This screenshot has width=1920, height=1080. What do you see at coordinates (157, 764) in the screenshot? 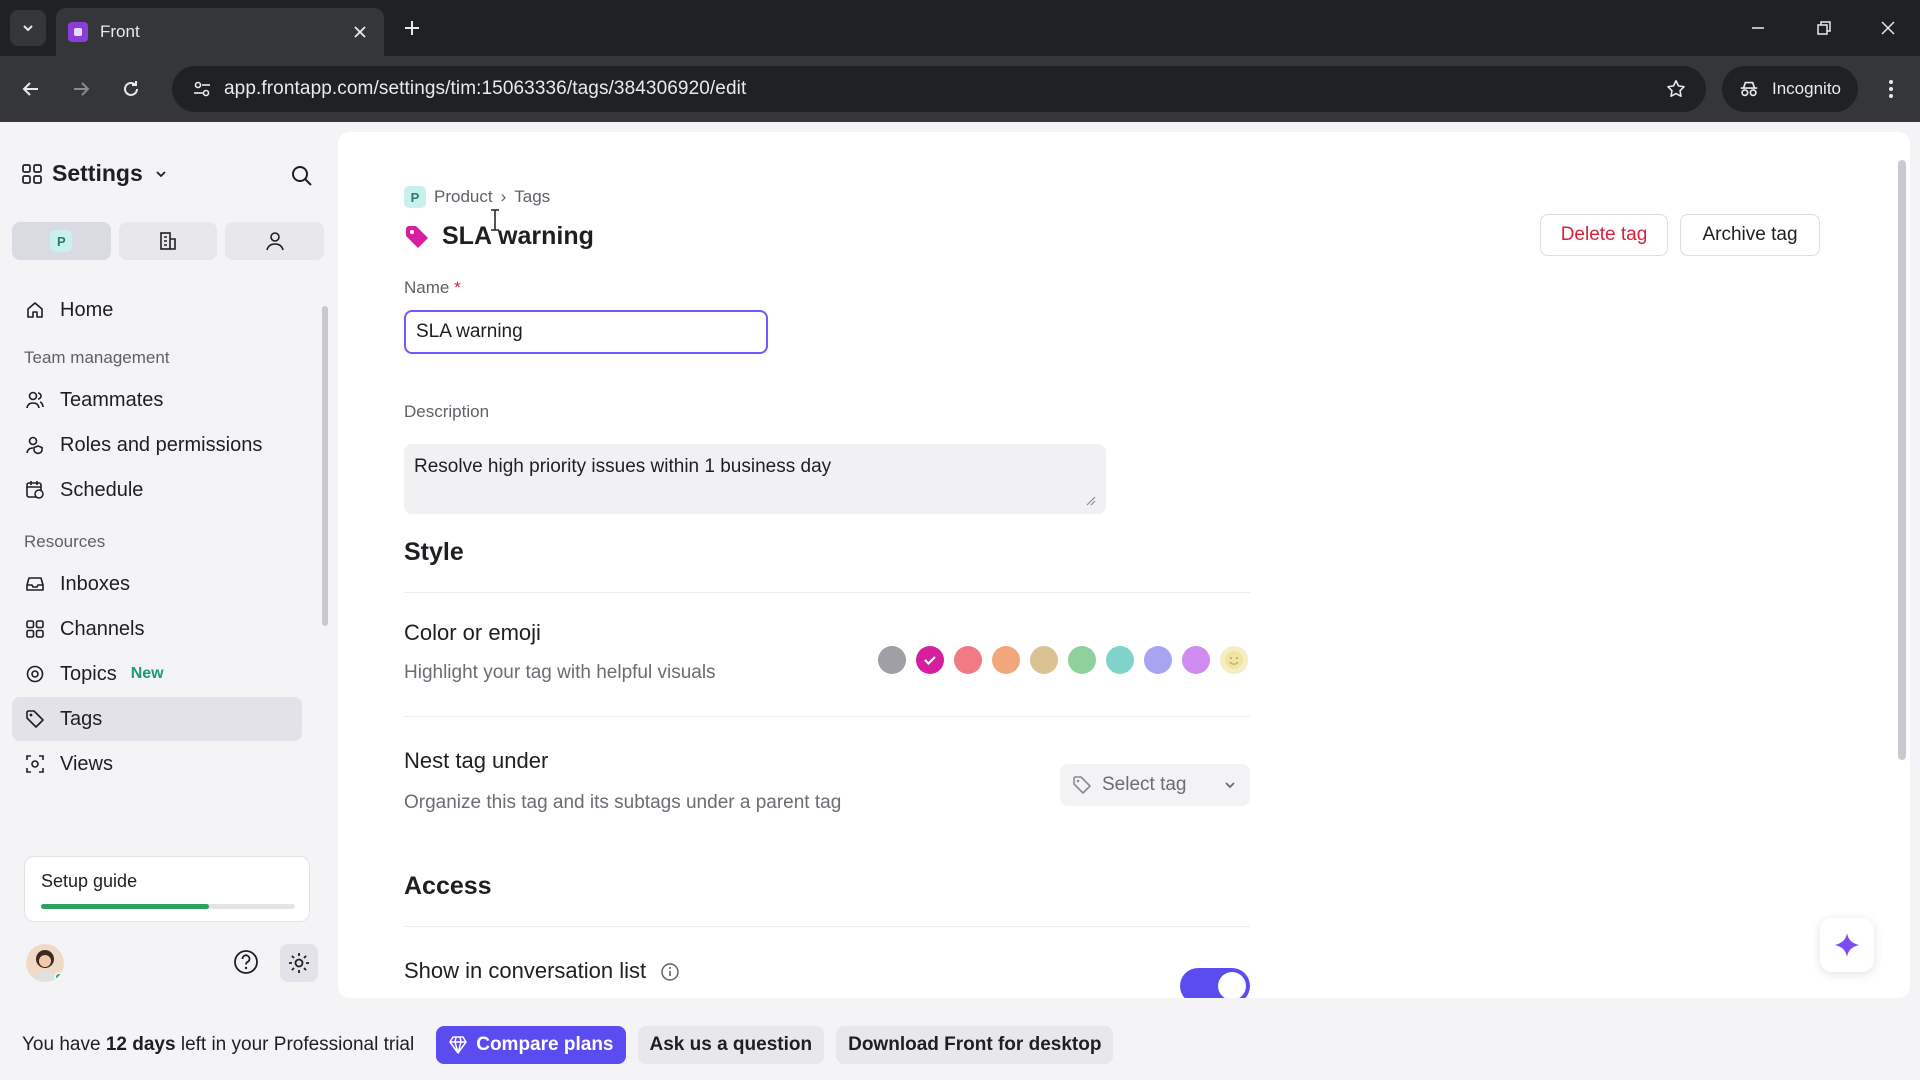
I see `sidebar-item-views: Views` at bounding box center [157, 764].